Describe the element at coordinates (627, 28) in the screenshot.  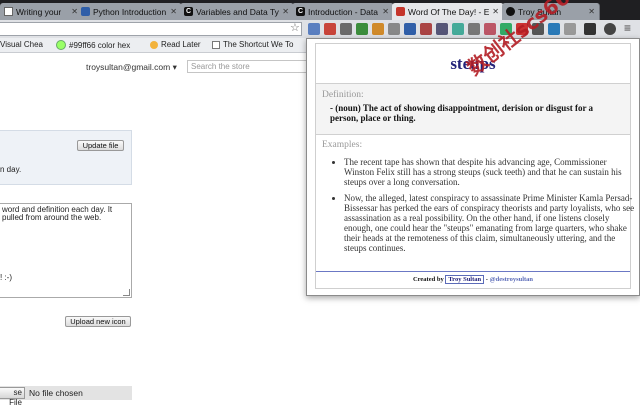
I see `menu-icon: ≡` at that location.